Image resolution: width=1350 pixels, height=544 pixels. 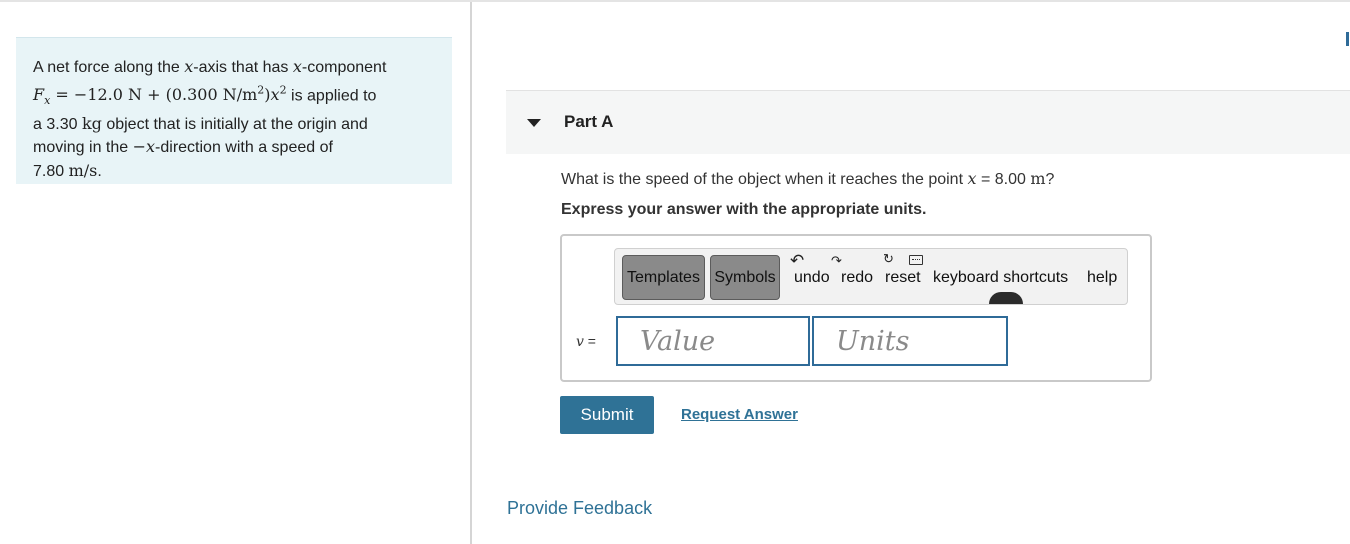 What do you see at coordinates (916, 260) in the screenshot?
I see `keyboard-icon` at bounding box center [916, 260].